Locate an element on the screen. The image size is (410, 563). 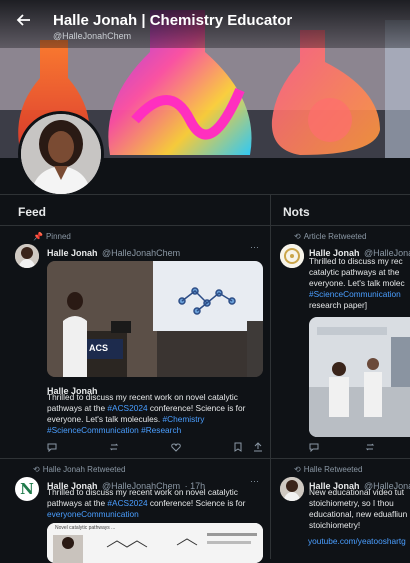
hashtag-link: everyoneCommunication is located at coordinates (156, 514).